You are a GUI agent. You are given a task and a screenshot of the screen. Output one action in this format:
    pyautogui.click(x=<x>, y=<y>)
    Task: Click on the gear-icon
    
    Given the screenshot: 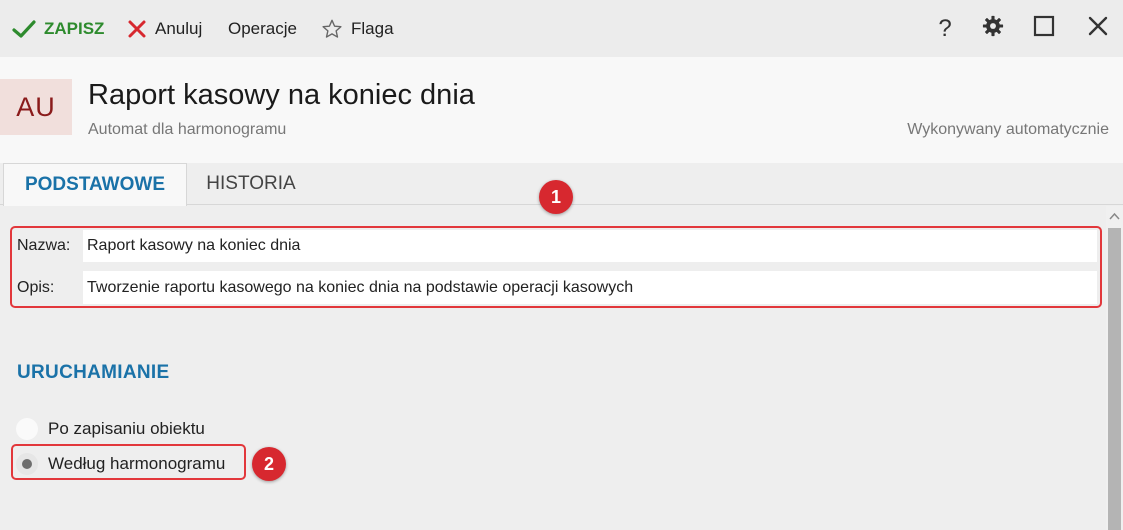 What is the action you would take?
    pyautogui.click(x=993, y=28)
    